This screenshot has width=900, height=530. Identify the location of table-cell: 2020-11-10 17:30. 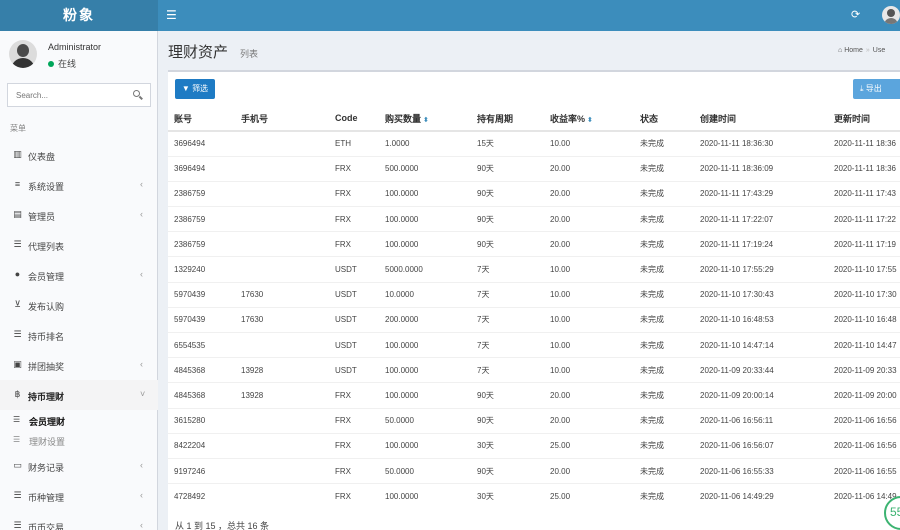
(864, 294).